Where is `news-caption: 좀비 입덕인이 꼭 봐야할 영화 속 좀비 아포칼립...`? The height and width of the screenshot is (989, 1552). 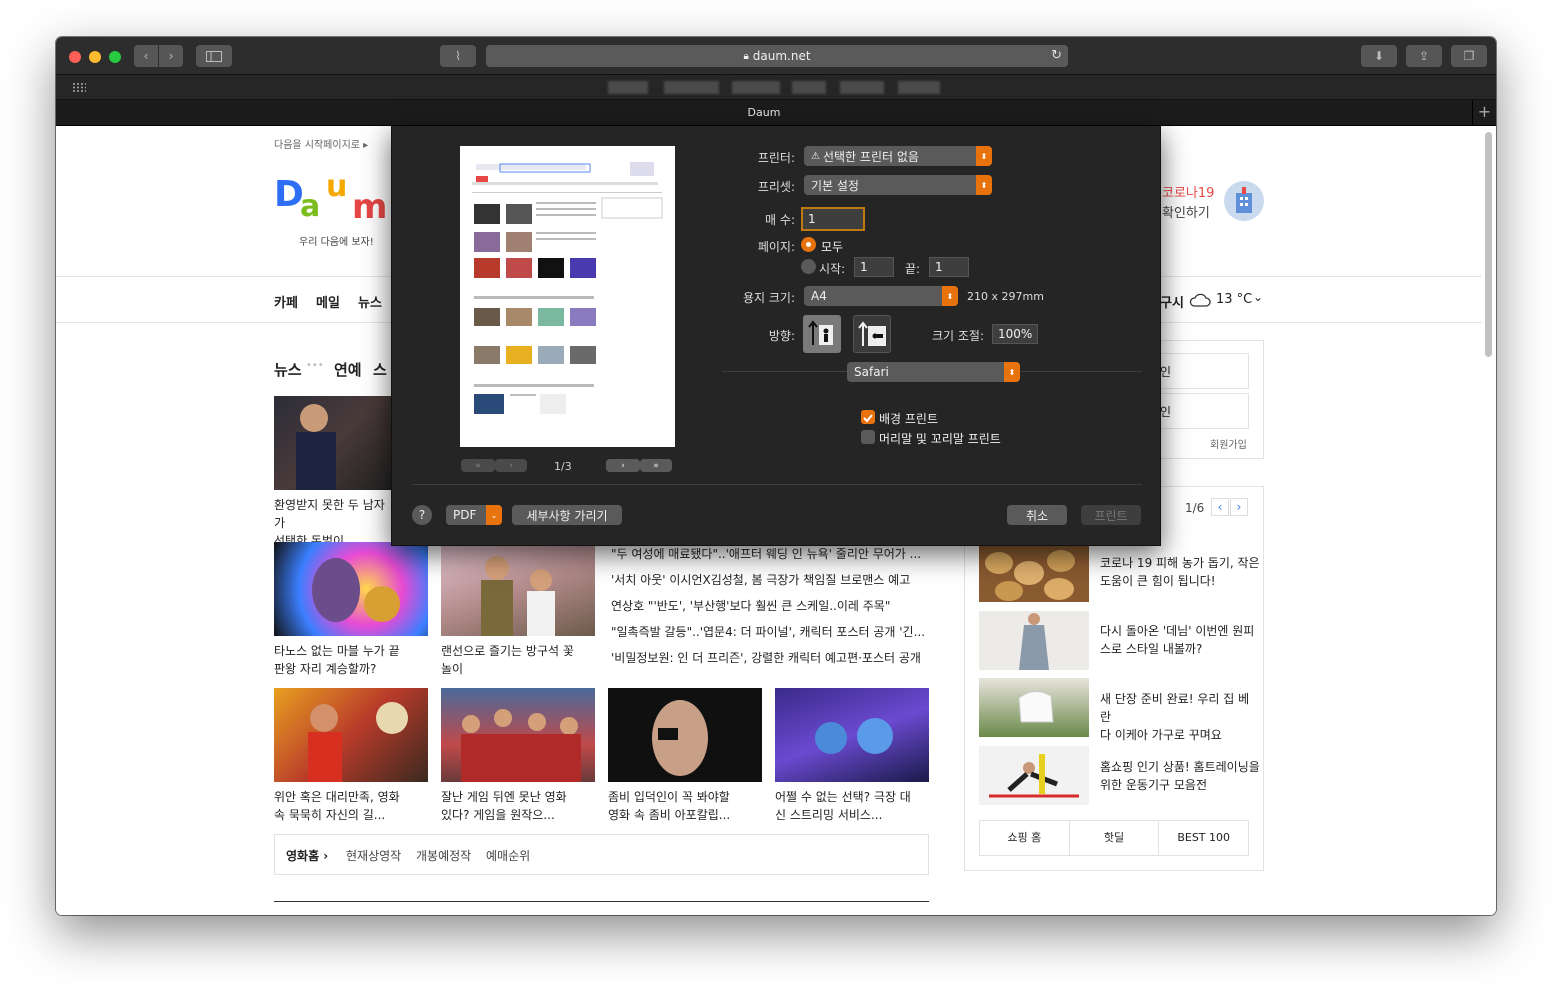 news-caption: 좀비 입덕인이 꼭 봐야할 영화 속 좀비 아포칼립... is located at coordinates (685, 806).